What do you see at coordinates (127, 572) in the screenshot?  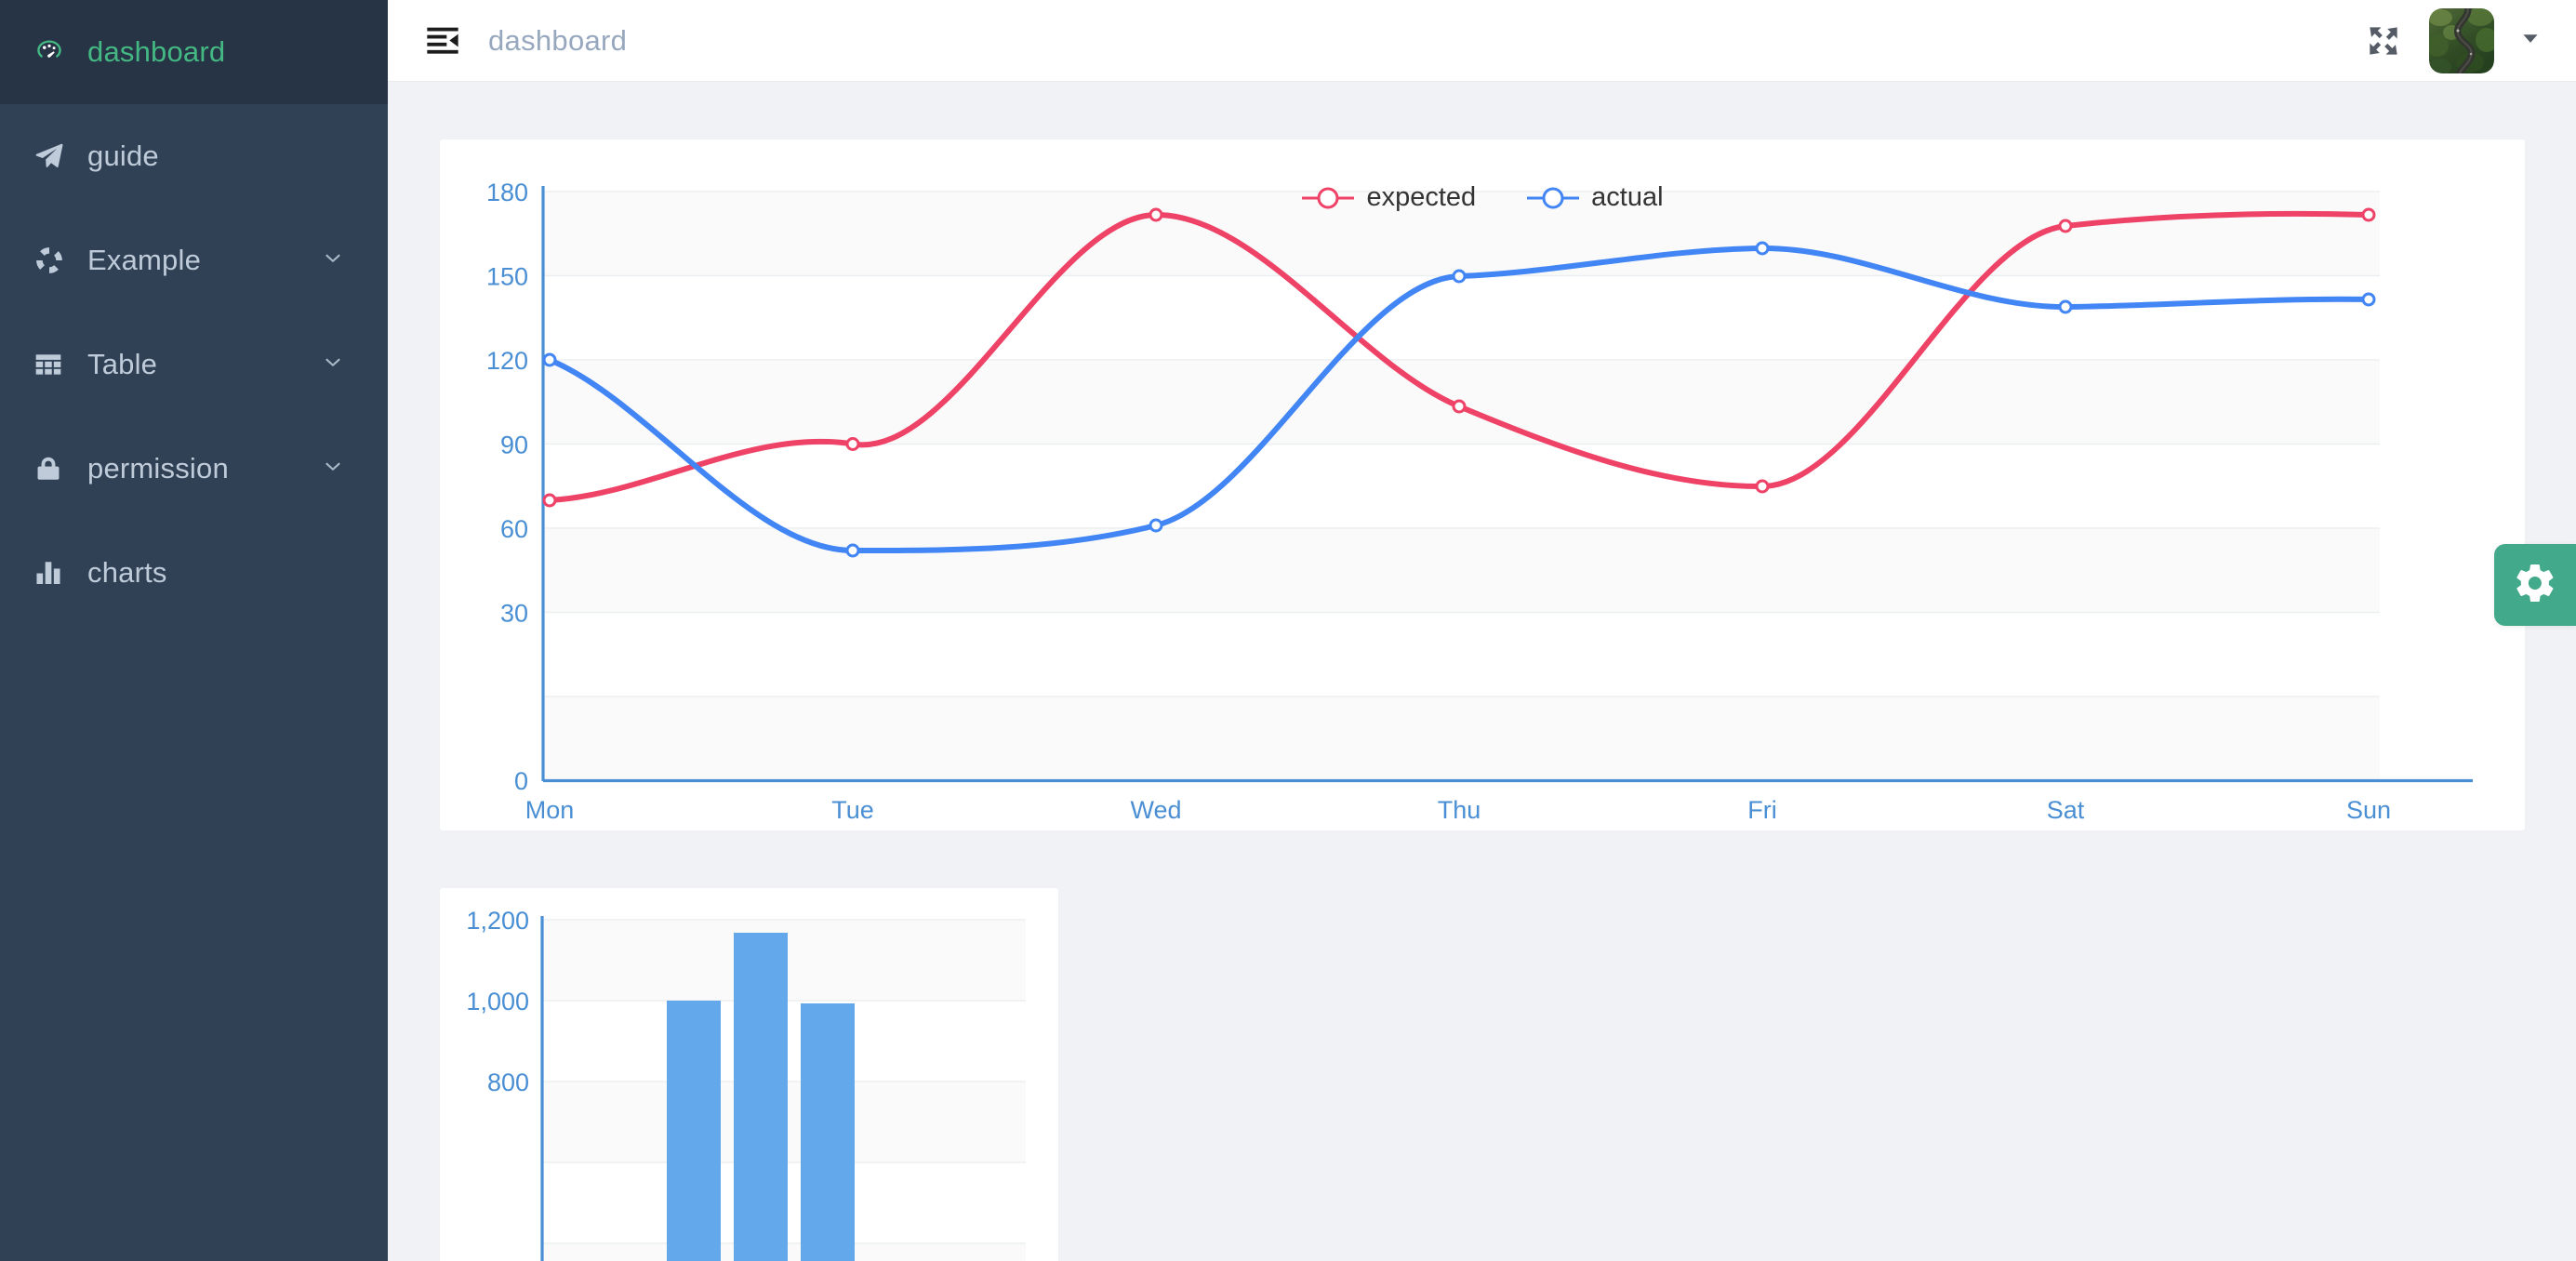 I see `sidebar-item-label: charts` at bounding box center [127, 572].